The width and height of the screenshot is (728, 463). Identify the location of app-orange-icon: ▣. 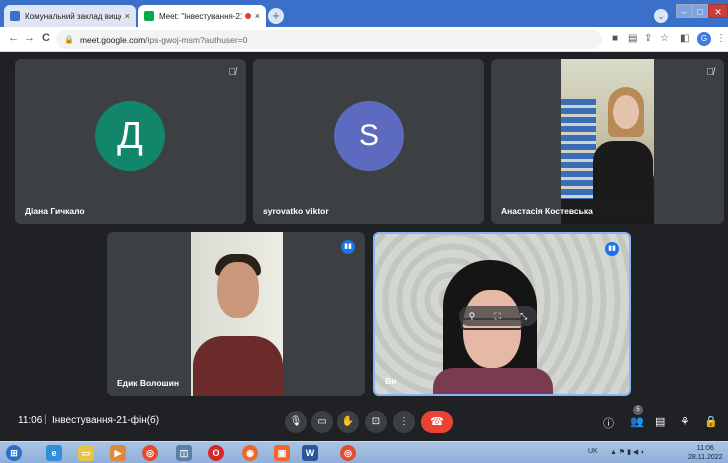
(282, 453).